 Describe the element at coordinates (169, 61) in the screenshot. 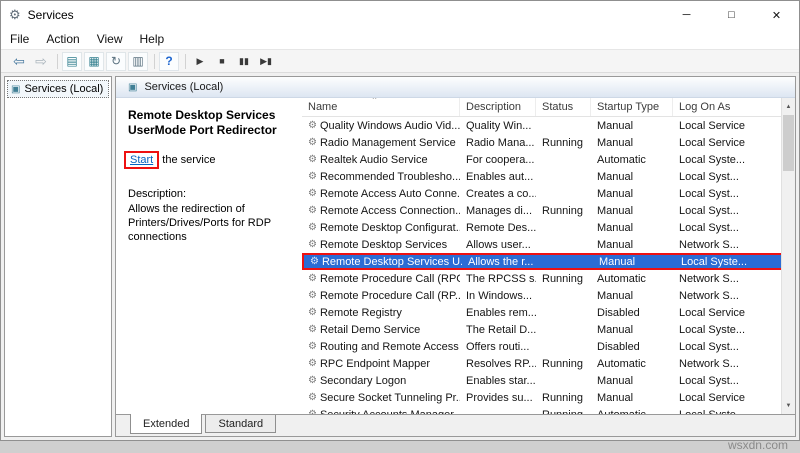

I see `help-icon: ?` at that location.